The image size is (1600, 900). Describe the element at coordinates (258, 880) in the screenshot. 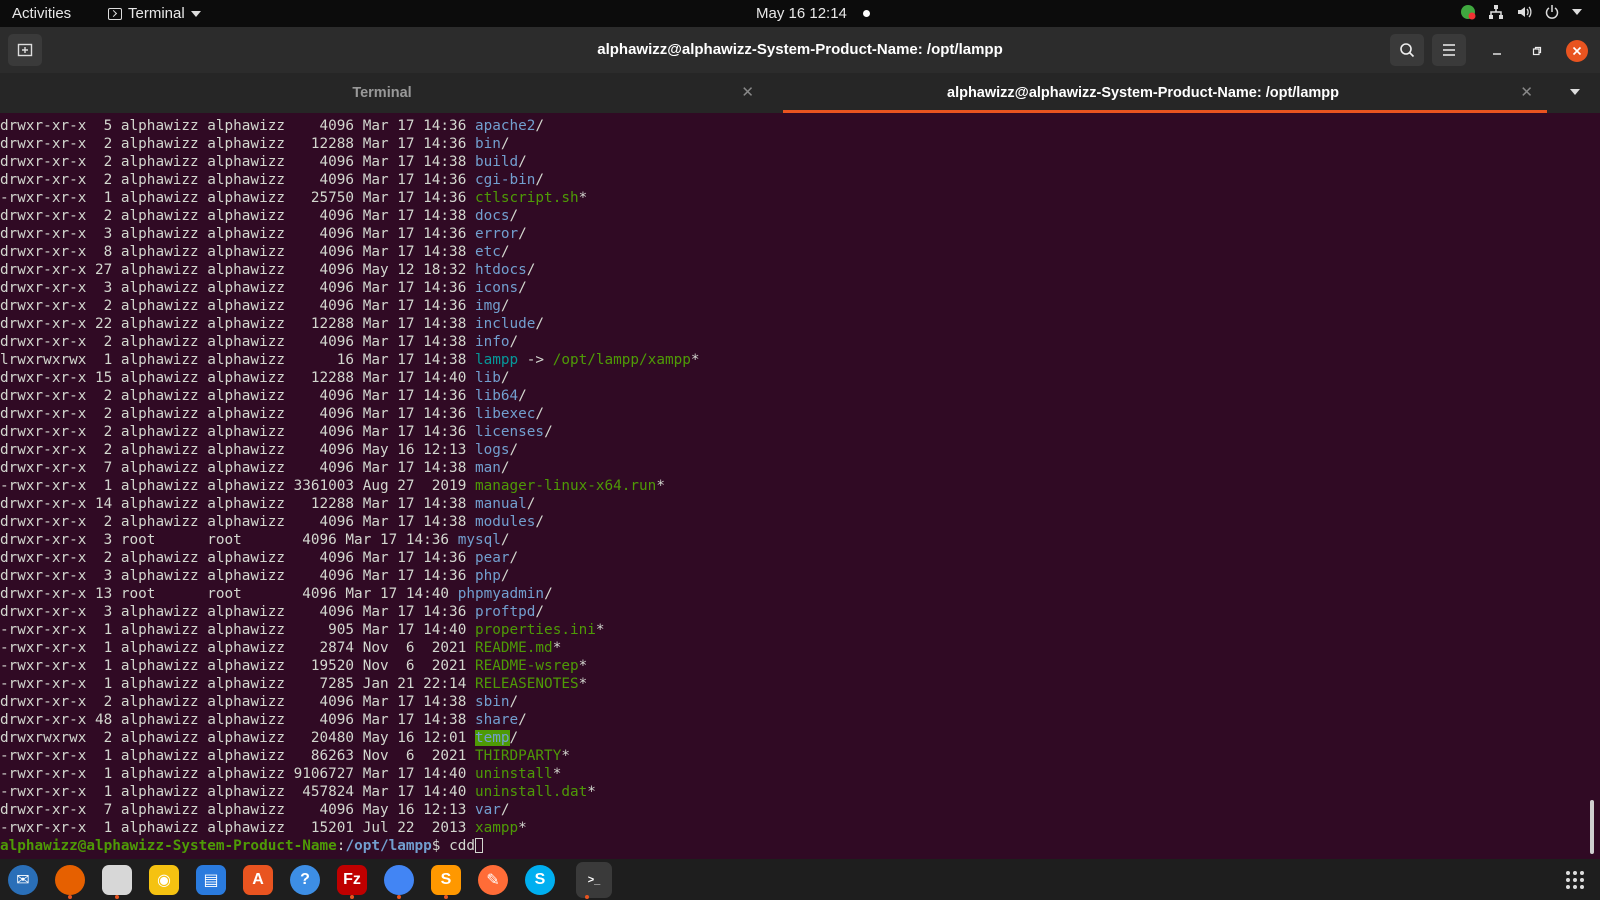

I see `software-icon: A` at that location.